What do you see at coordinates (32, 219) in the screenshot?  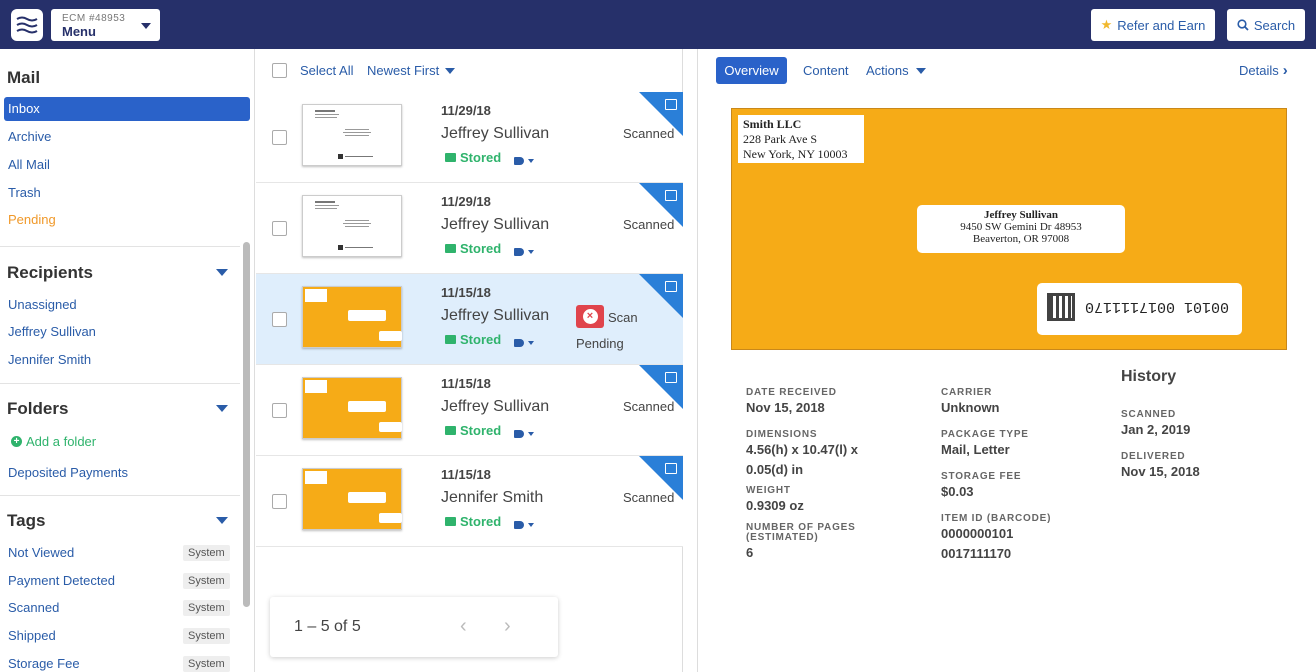 I see `sidebar-item-pending: Pending` at bounding box center [32, 219].